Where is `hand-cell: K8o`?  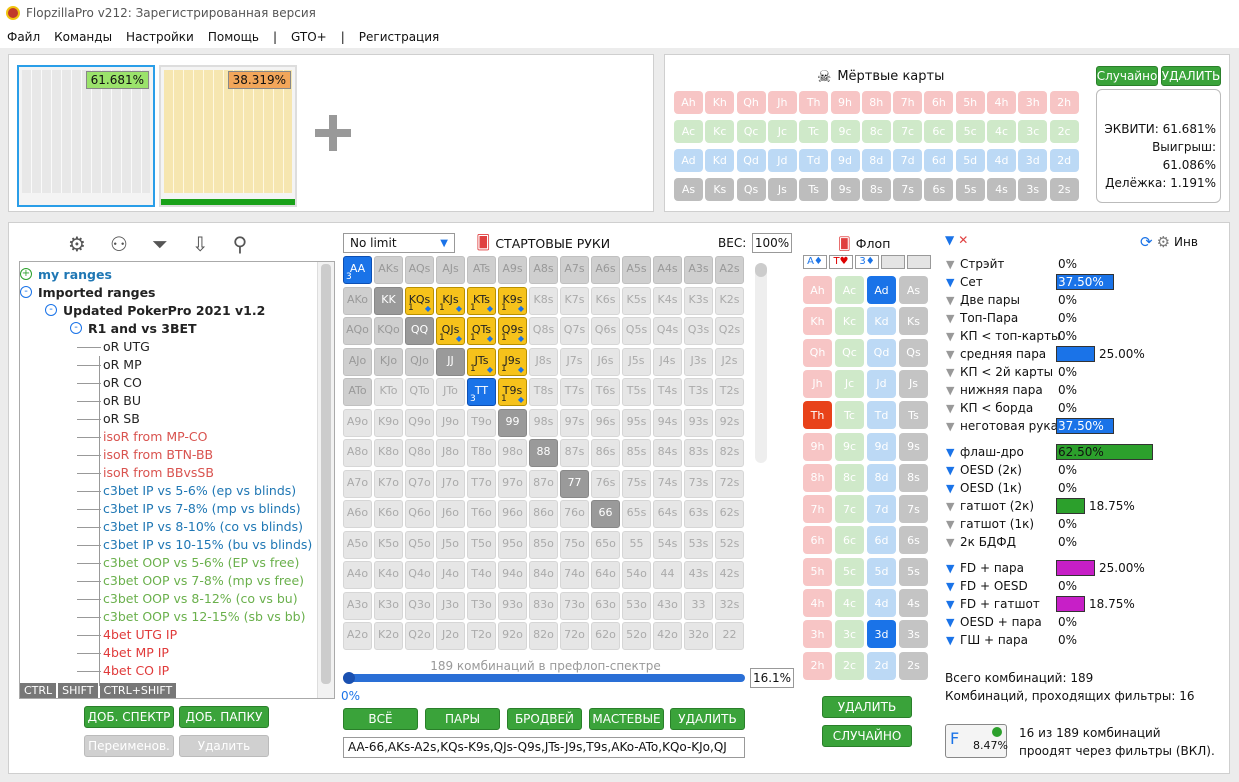 hand-cell: K8o is located at coordinates (388, 453).